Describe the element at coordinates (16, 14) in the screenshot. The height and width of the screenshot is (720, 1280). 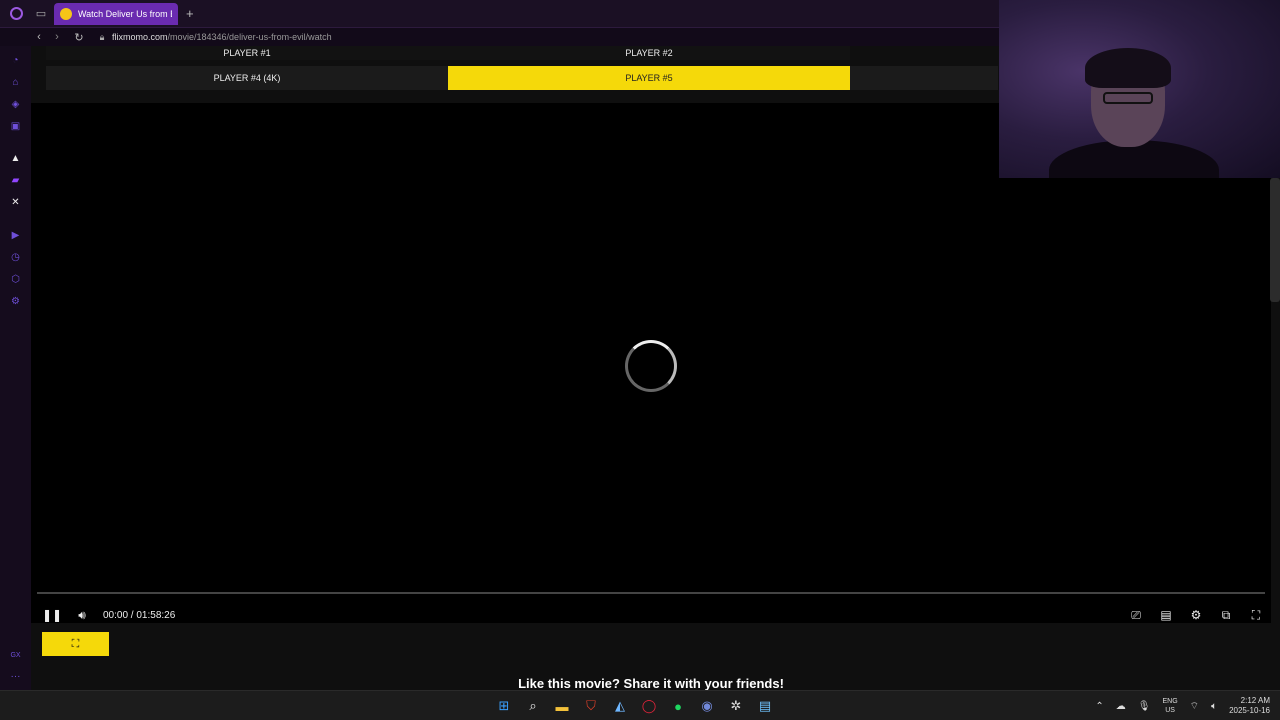
I see `opera-logo-icon` at that location.